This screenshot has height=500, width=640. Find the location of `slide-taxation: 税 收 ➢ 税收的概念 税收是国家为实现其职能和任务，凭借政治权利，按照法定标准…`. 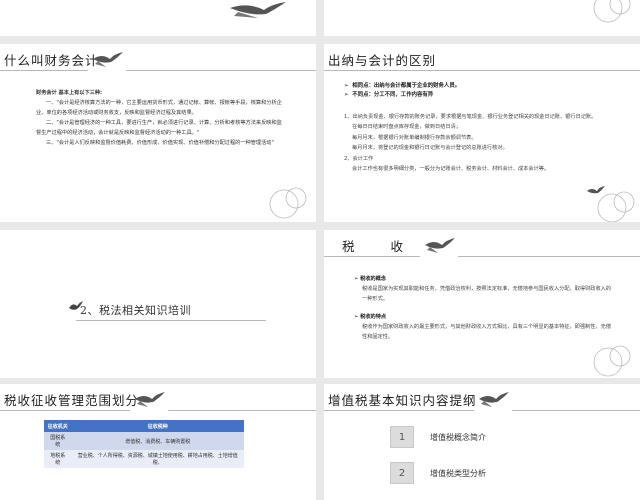

slide-taxation: 税 收 ➢ 税收的概念 税收是国家为实现其职能和任务，凭借政治权利，按照法定标准… is located at coordinates (482, 304).